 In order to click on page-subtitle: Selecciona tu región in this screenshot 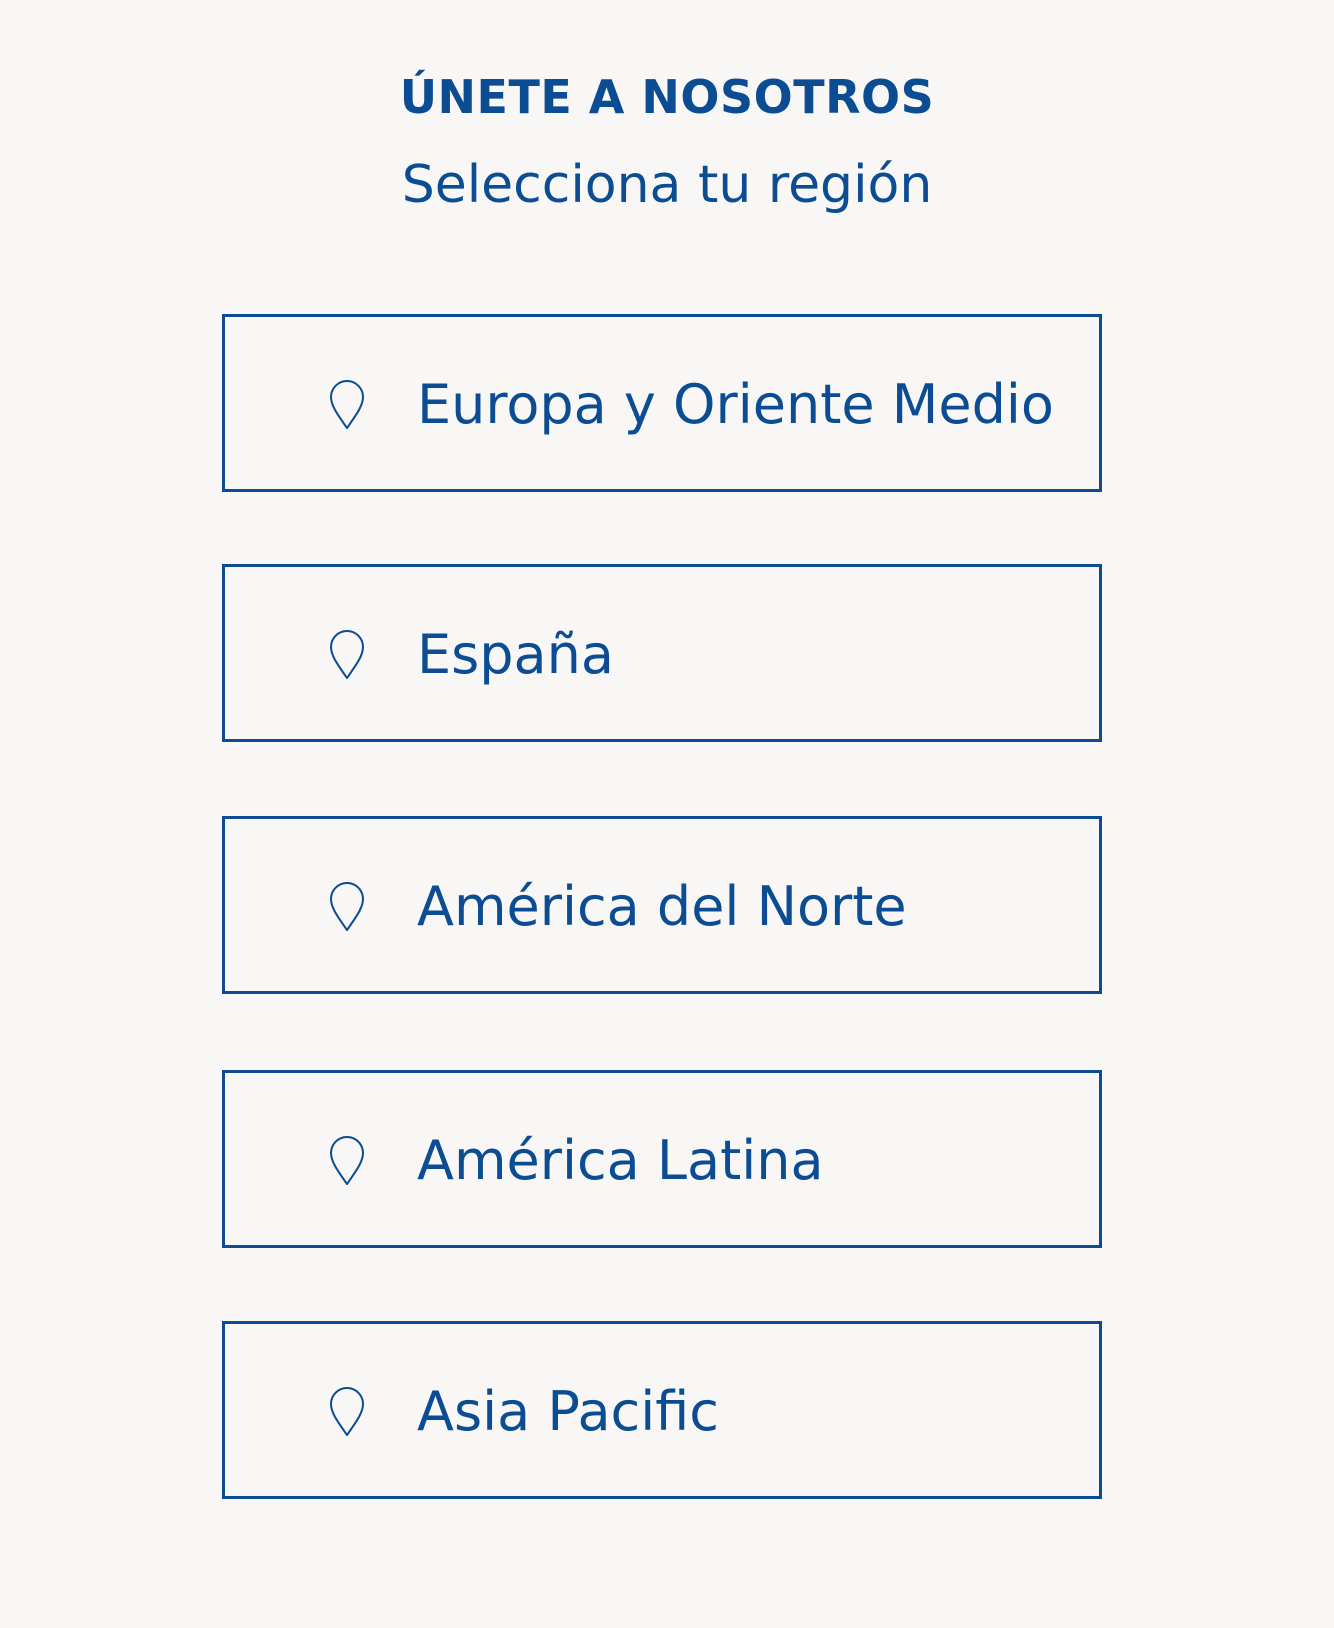, I will do `click(667, 185)`.